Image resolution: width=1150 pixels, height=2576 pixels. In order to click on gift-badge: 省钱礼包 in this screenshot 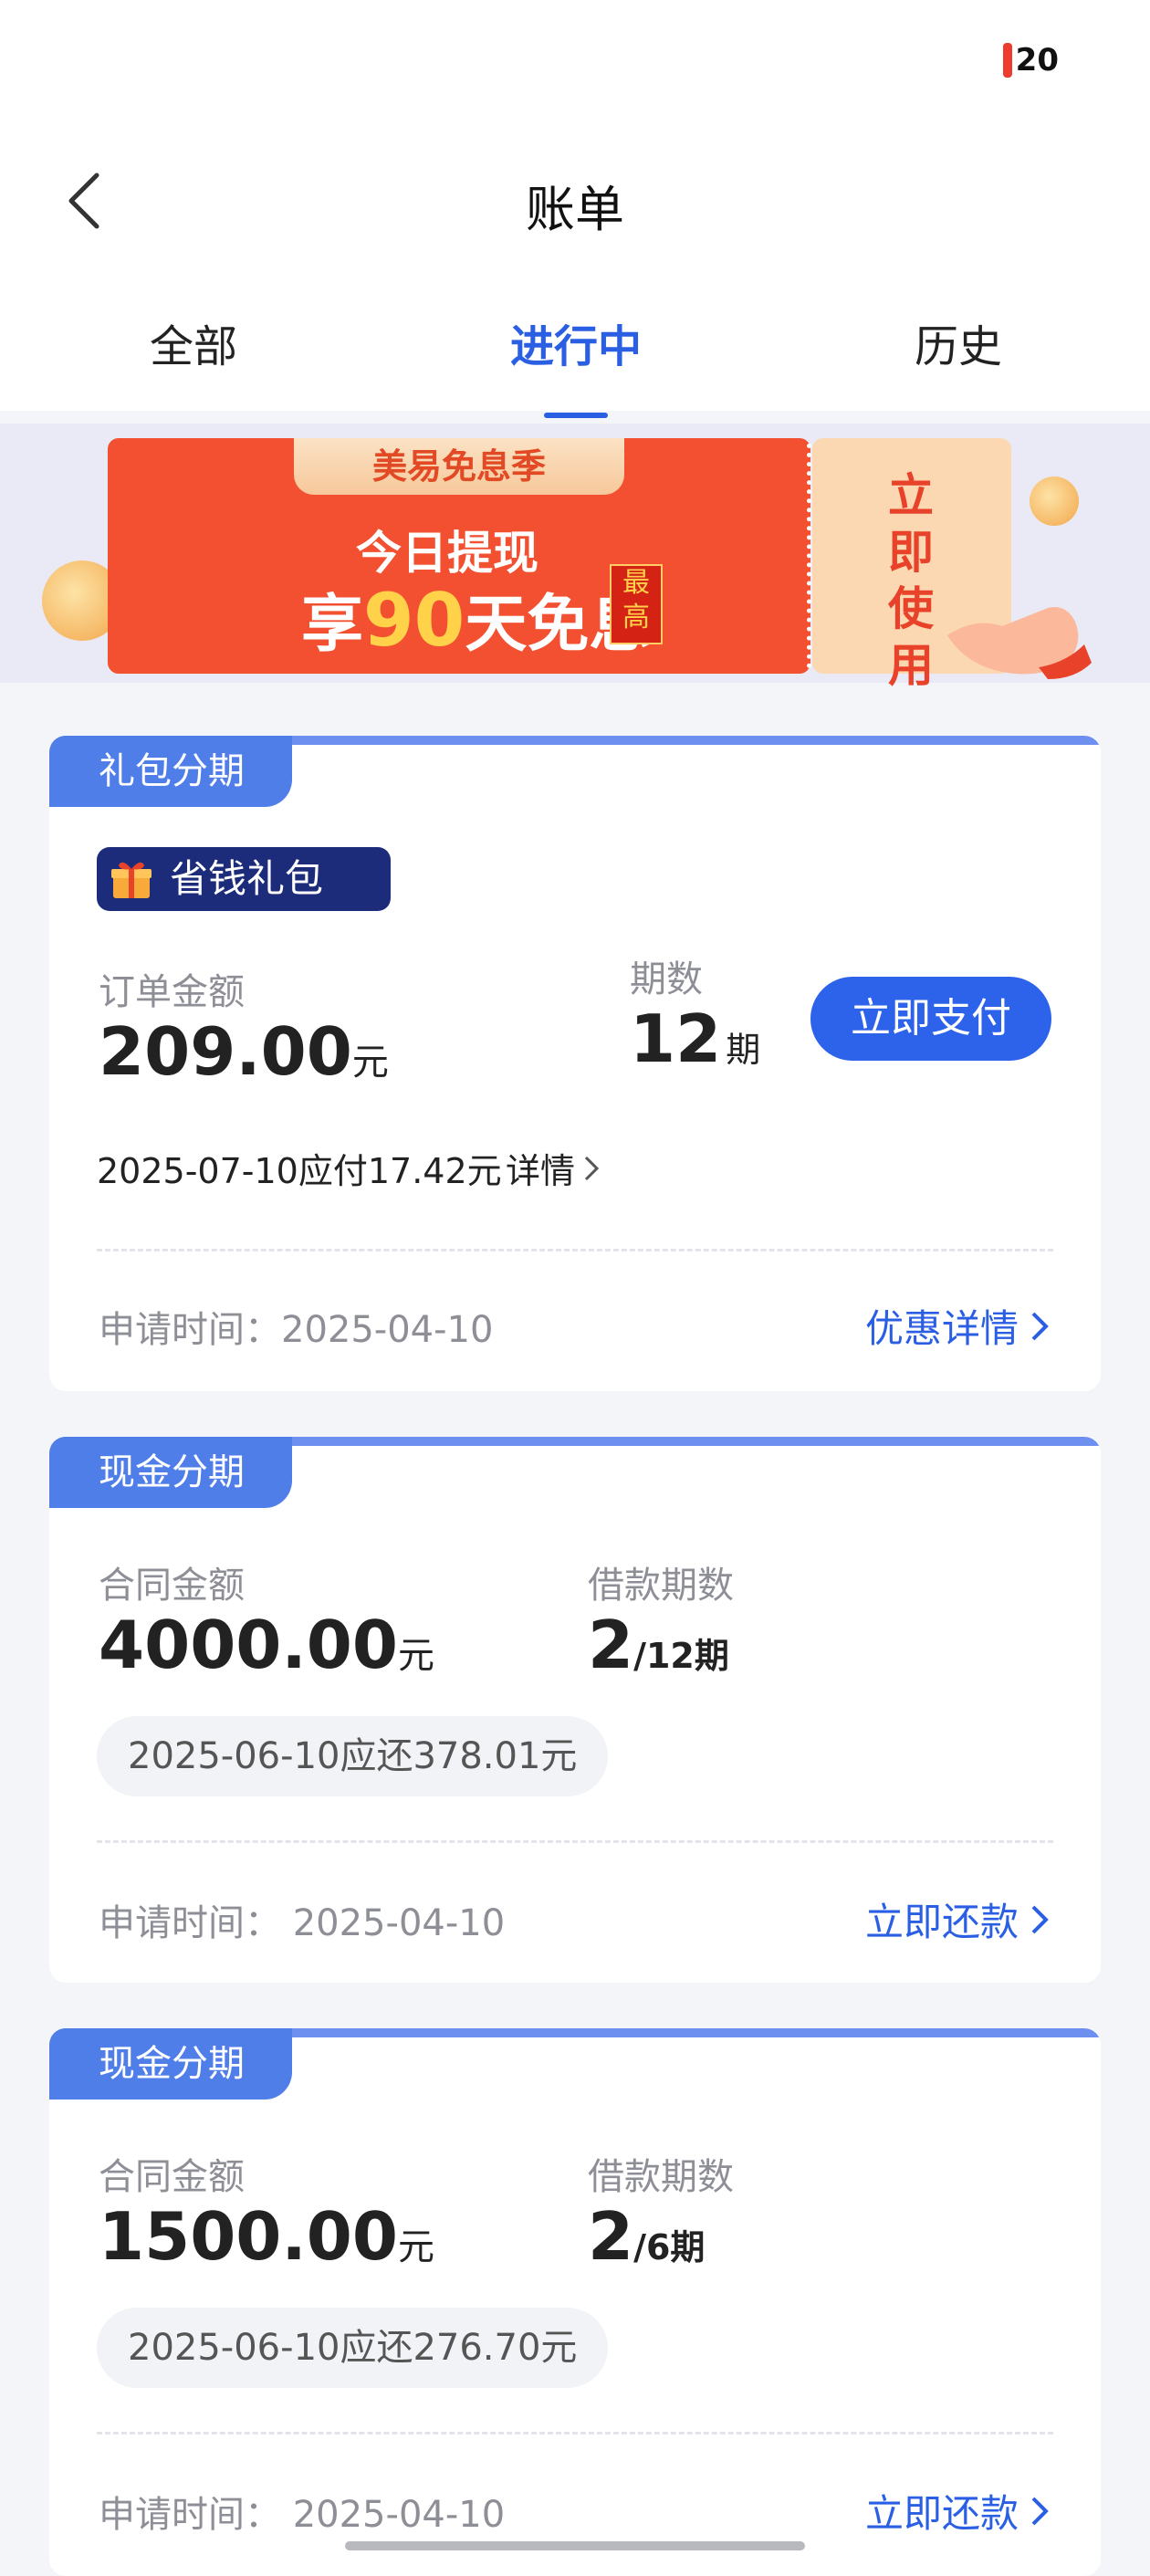, I will do `click(244, 879)`.